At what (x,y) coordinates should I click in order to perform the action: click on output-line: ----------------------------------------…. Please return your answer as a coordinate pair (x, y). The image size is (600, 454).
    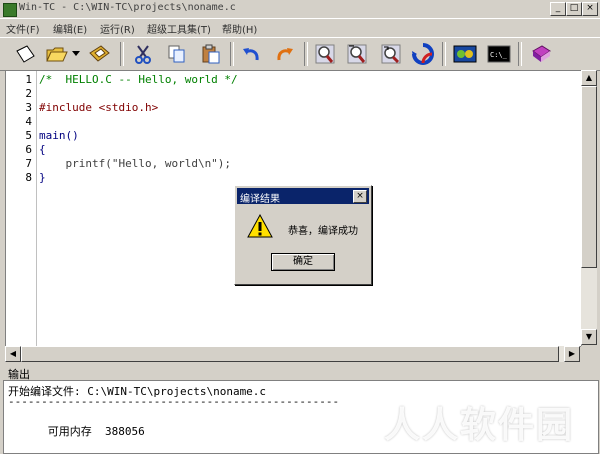
    Looking at the image, I should click on (174, 401).